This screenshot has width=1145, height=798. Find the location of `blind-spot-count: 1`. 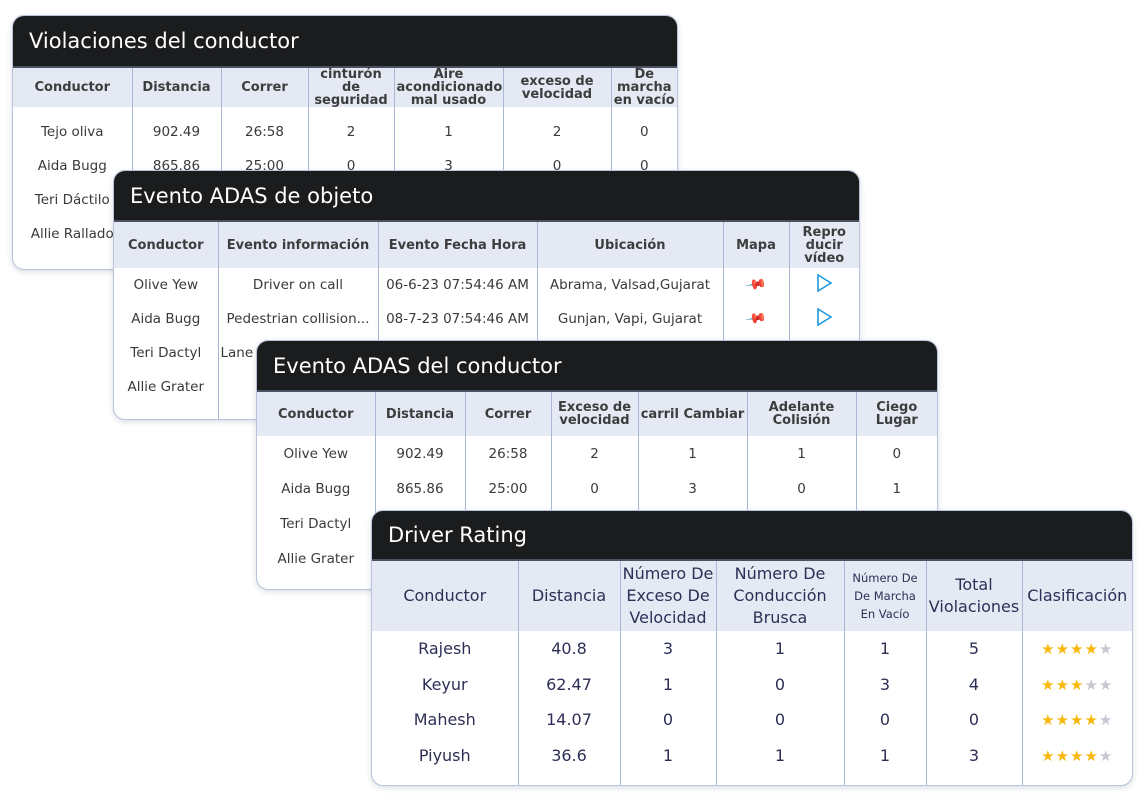

blind-spot-count: 1 is located at coordinates (896, 488).